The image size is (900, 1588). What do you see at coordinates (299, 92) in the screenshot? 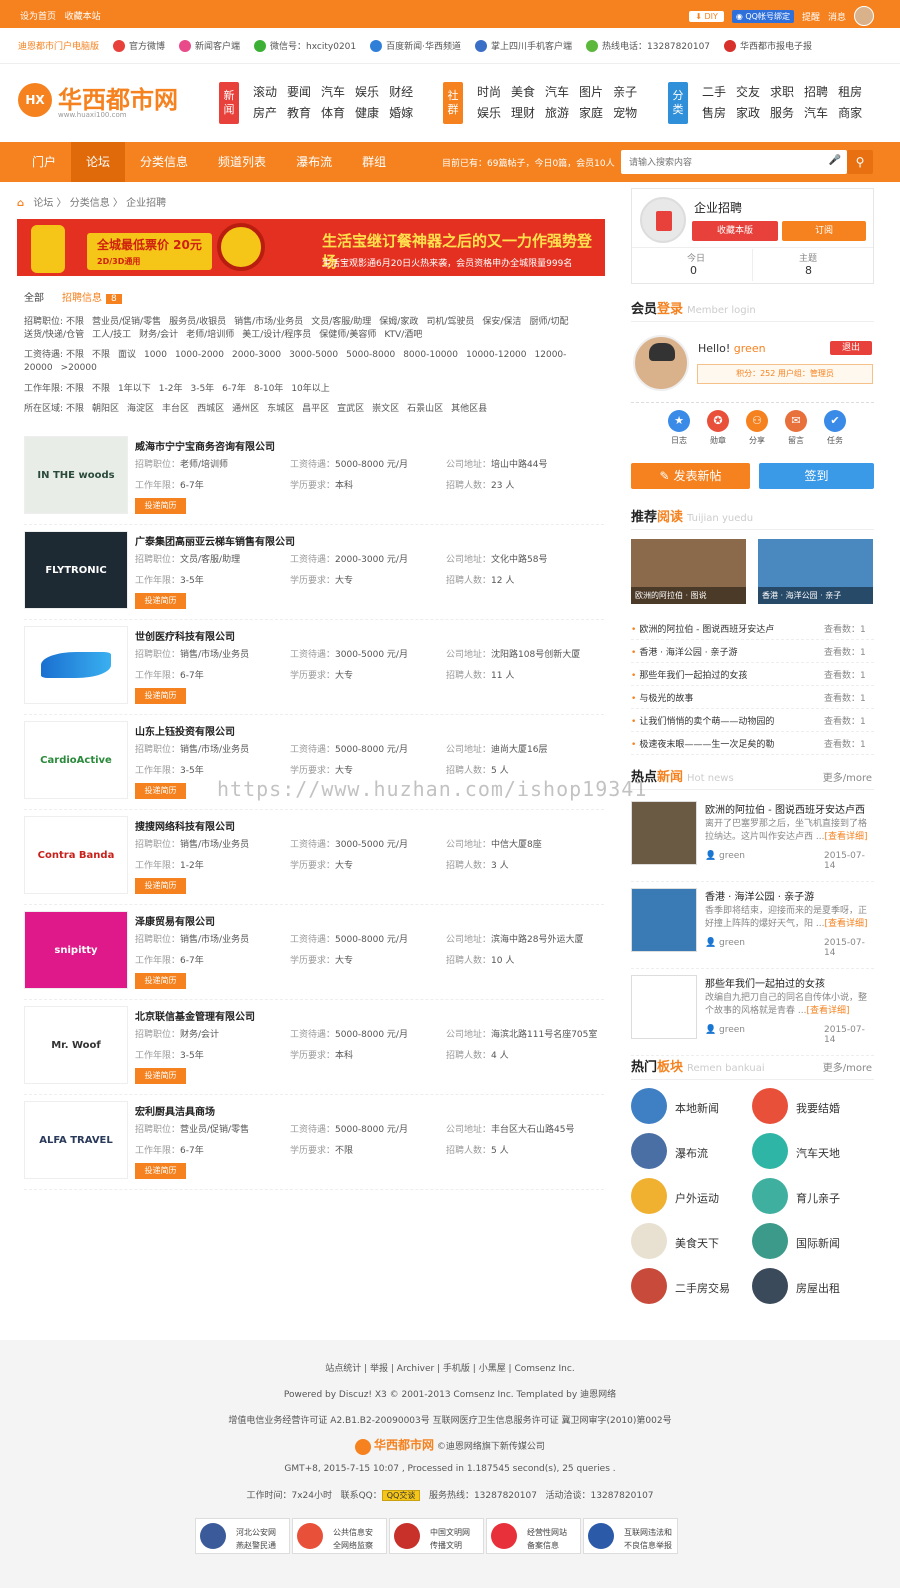
I see `cat-link: 要闻` at bounding box center [299, 92].